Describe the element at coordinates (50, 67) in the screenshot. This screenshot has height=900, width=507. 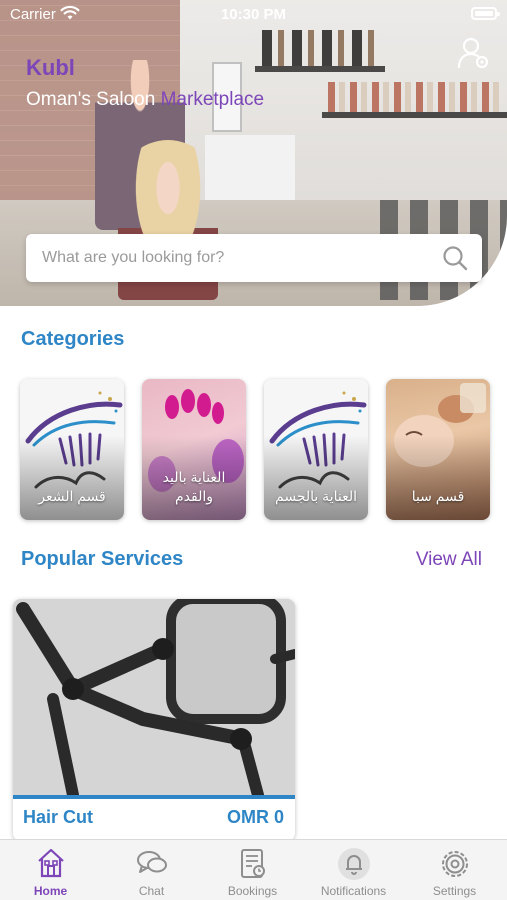
I see `brand-logo: Kubl` at that location.